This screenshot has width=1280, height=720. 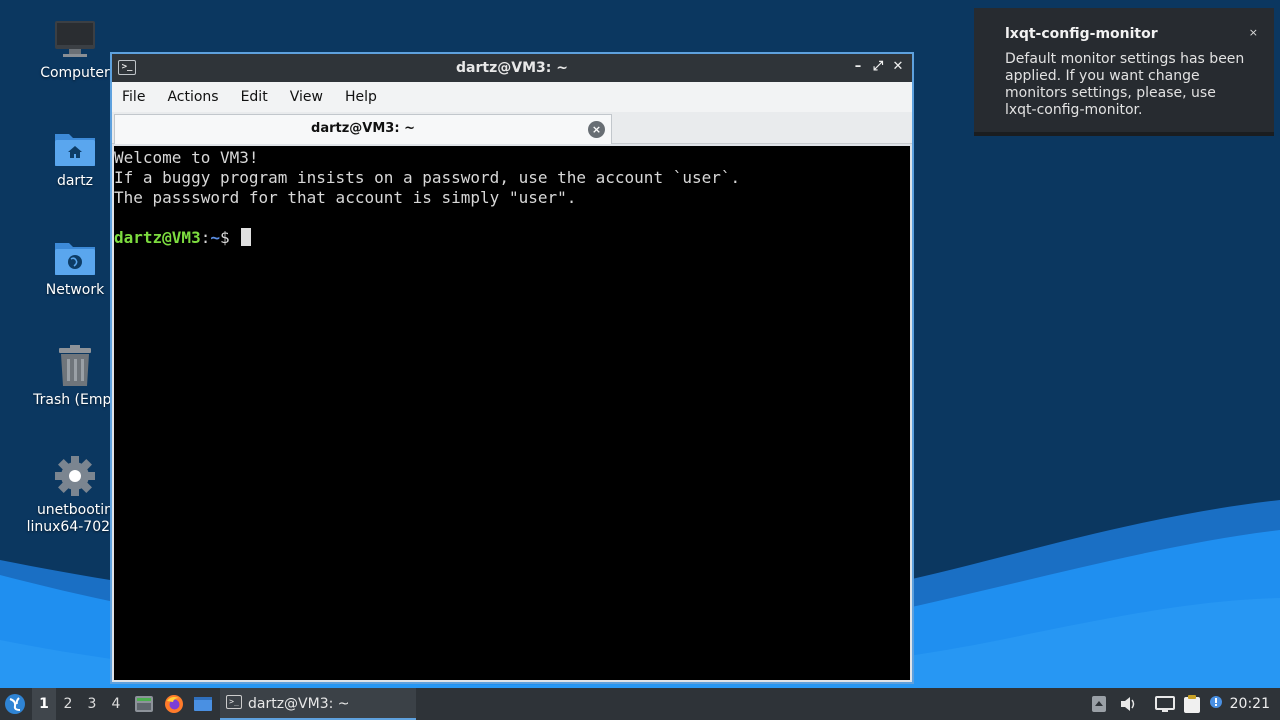 What do you see at coordinates (68, 704) in the screenshot?
I see `workspace-2: 2` at bounding box center [68, 704].